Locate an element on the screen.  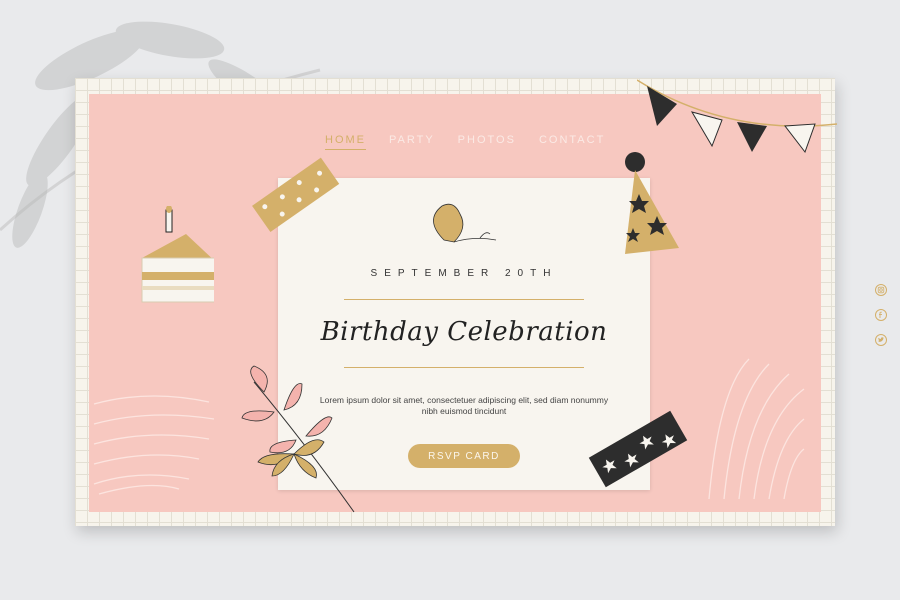
scribble-left is located at coordinates (154, 445).